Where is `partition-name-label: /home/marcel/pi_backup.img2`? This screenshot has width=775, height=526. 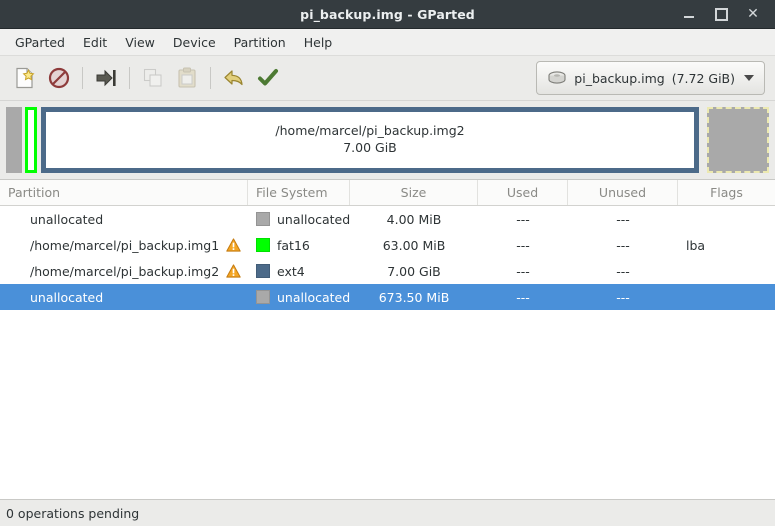 partition-name-label: /home/marcel/pi_backup.img2 is located at coordinates (125, 271).